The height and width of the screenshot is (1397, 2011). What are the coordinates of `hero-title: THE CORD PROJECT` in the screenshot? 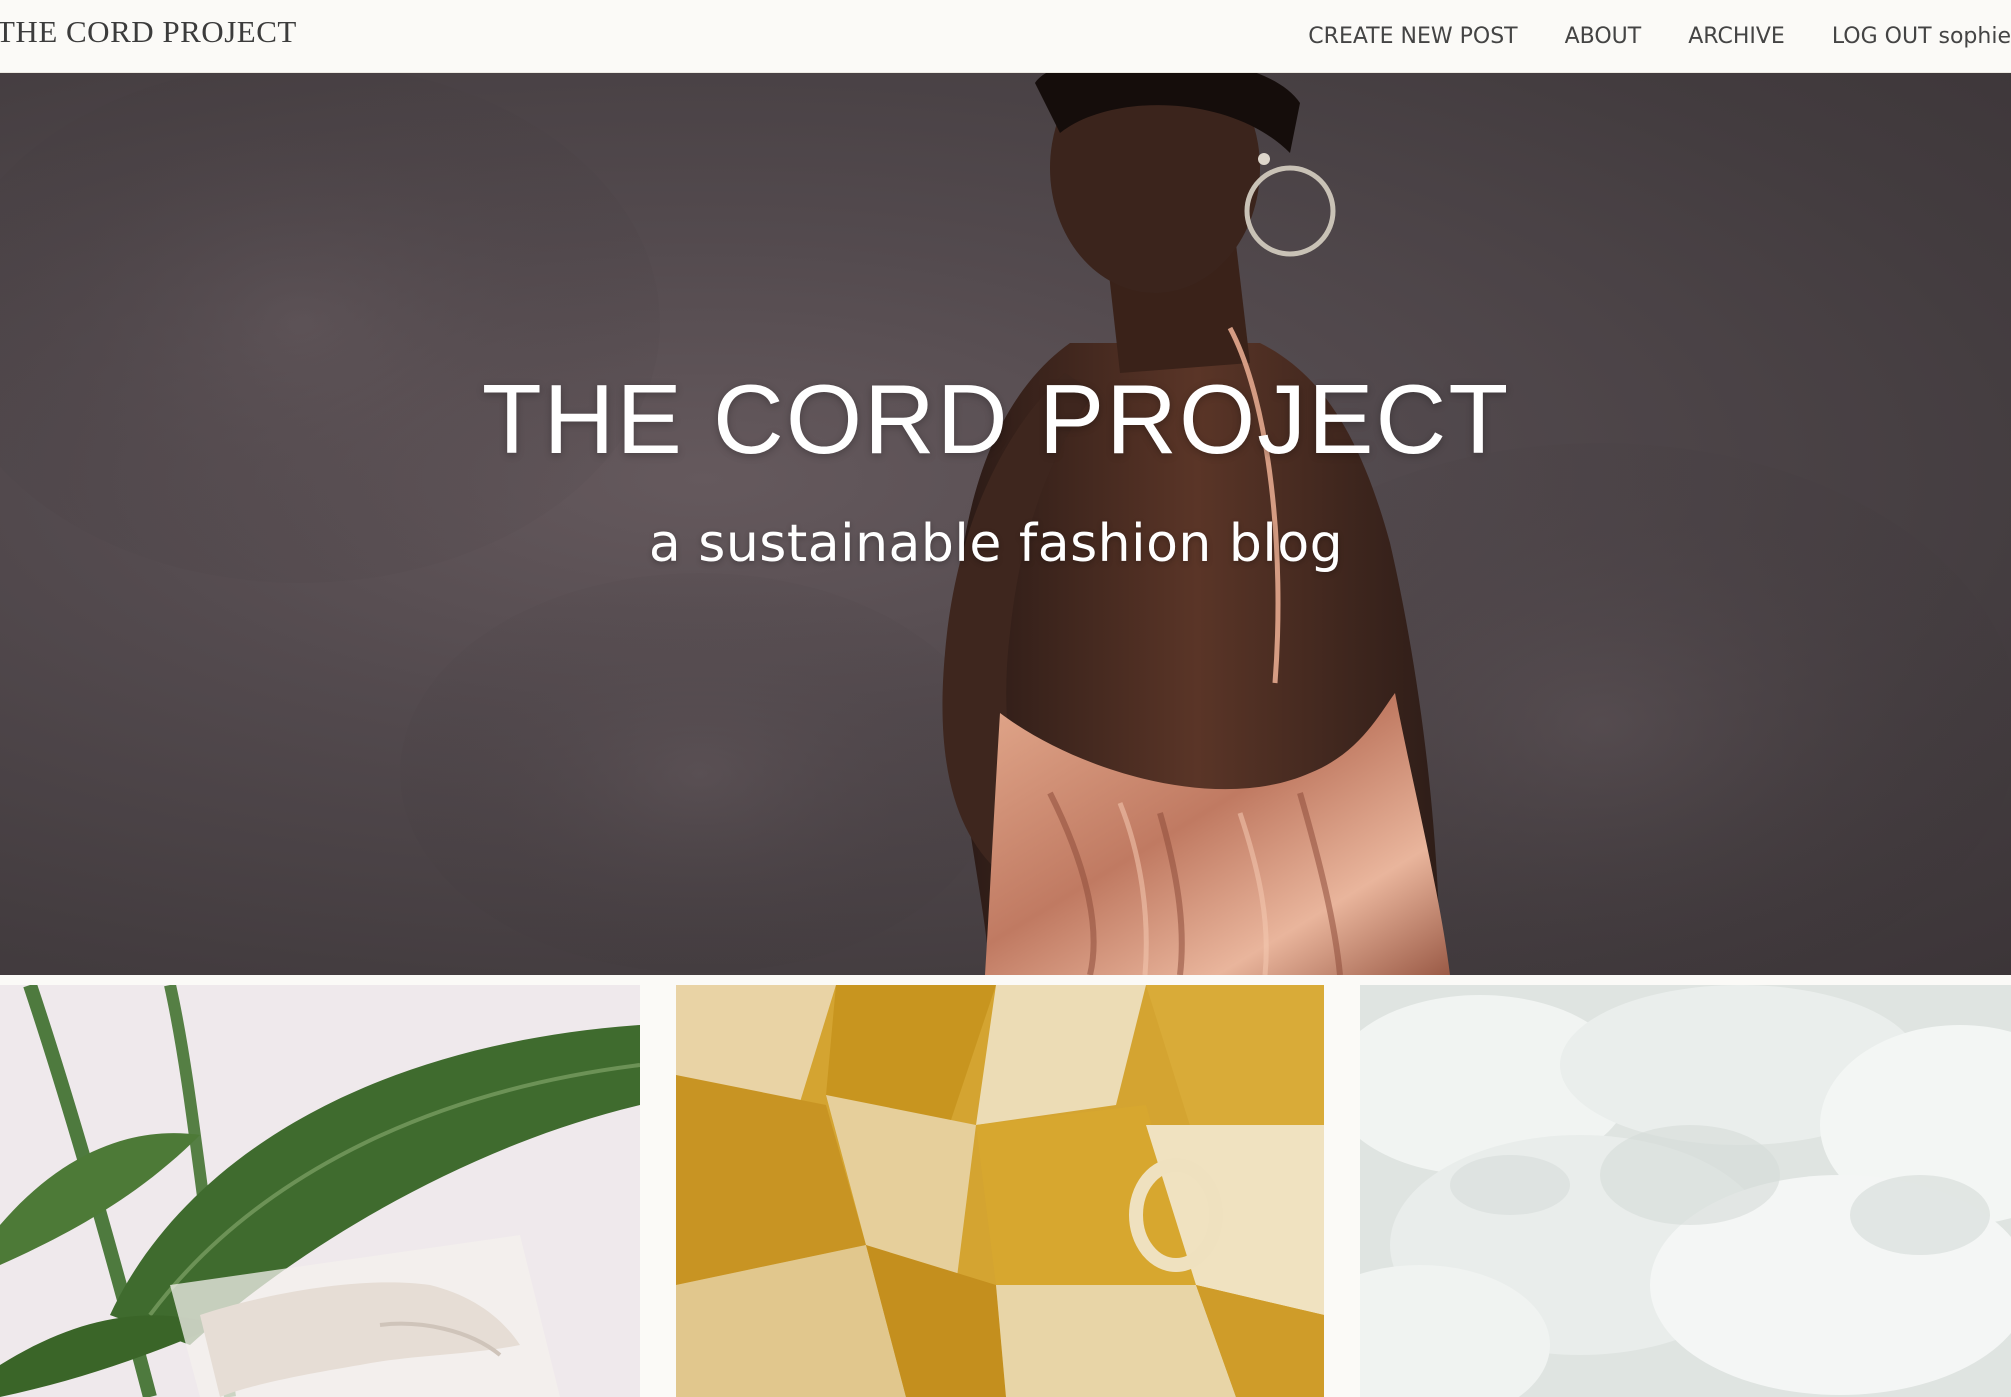 It's located at (996, 419).